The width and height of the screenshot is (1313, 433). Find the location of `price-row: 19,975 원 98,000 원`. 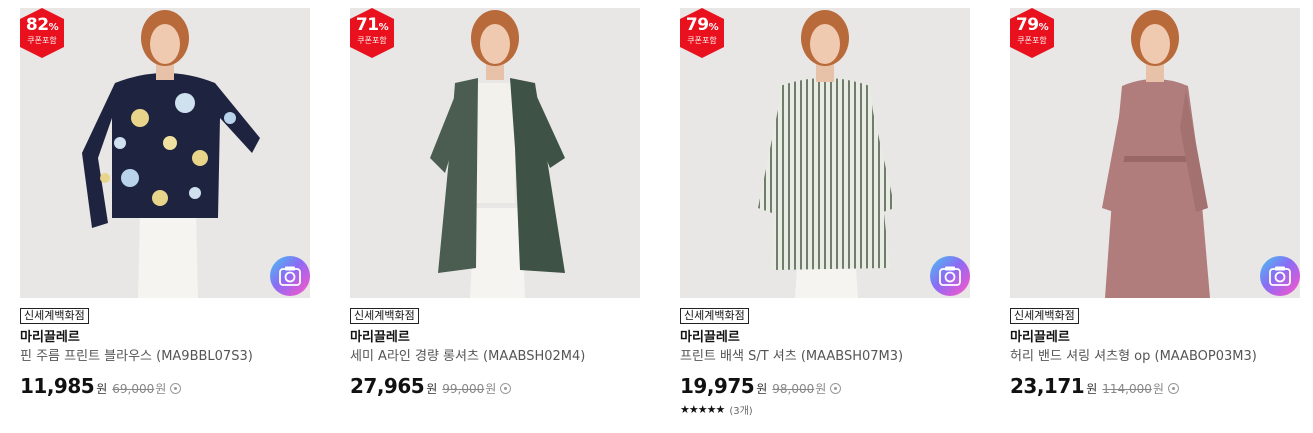

price-row: 19,975 원 98,000 원 is located at coordinates (825, 386).